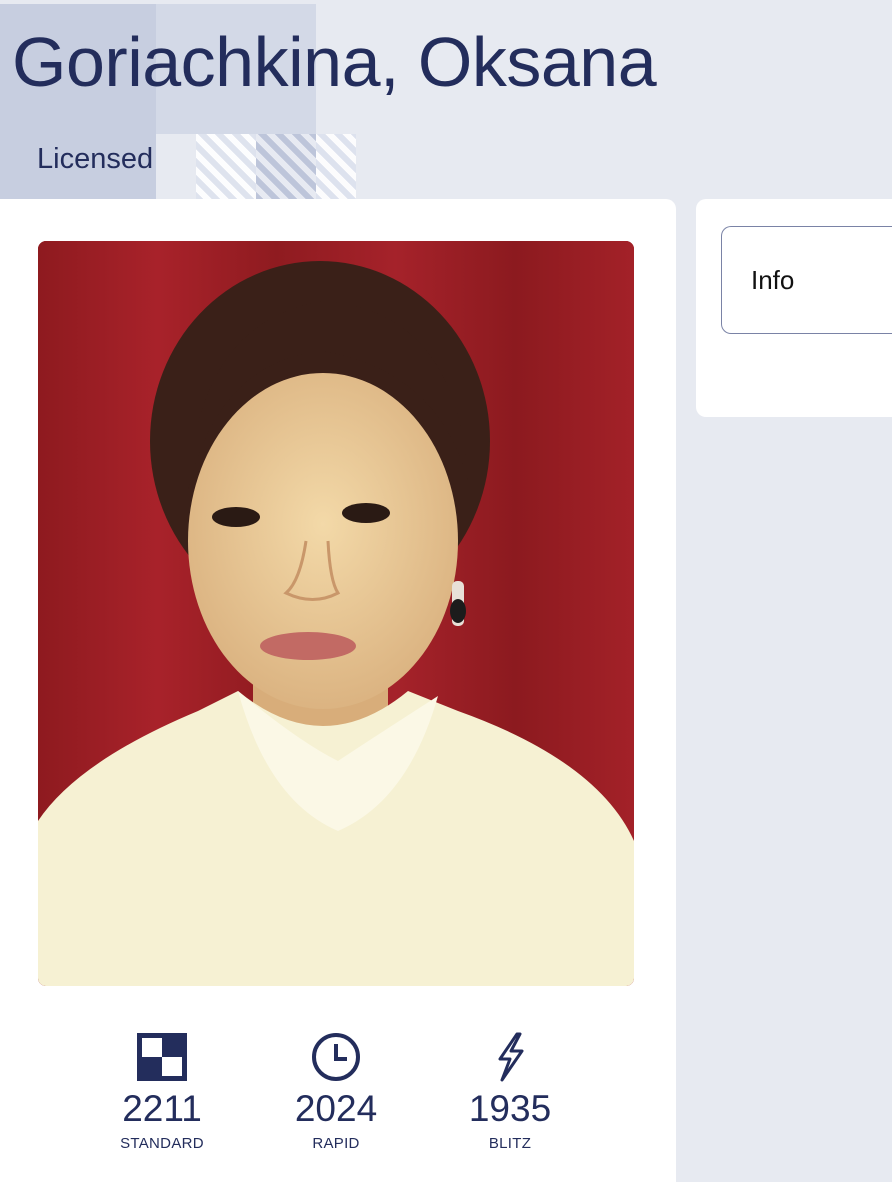 This screenshot has width=892, height=1182. Describe the element at coordinates (510, 1143) in the screenshot. I see `rating-blitz-label: BLITZ` at that location.